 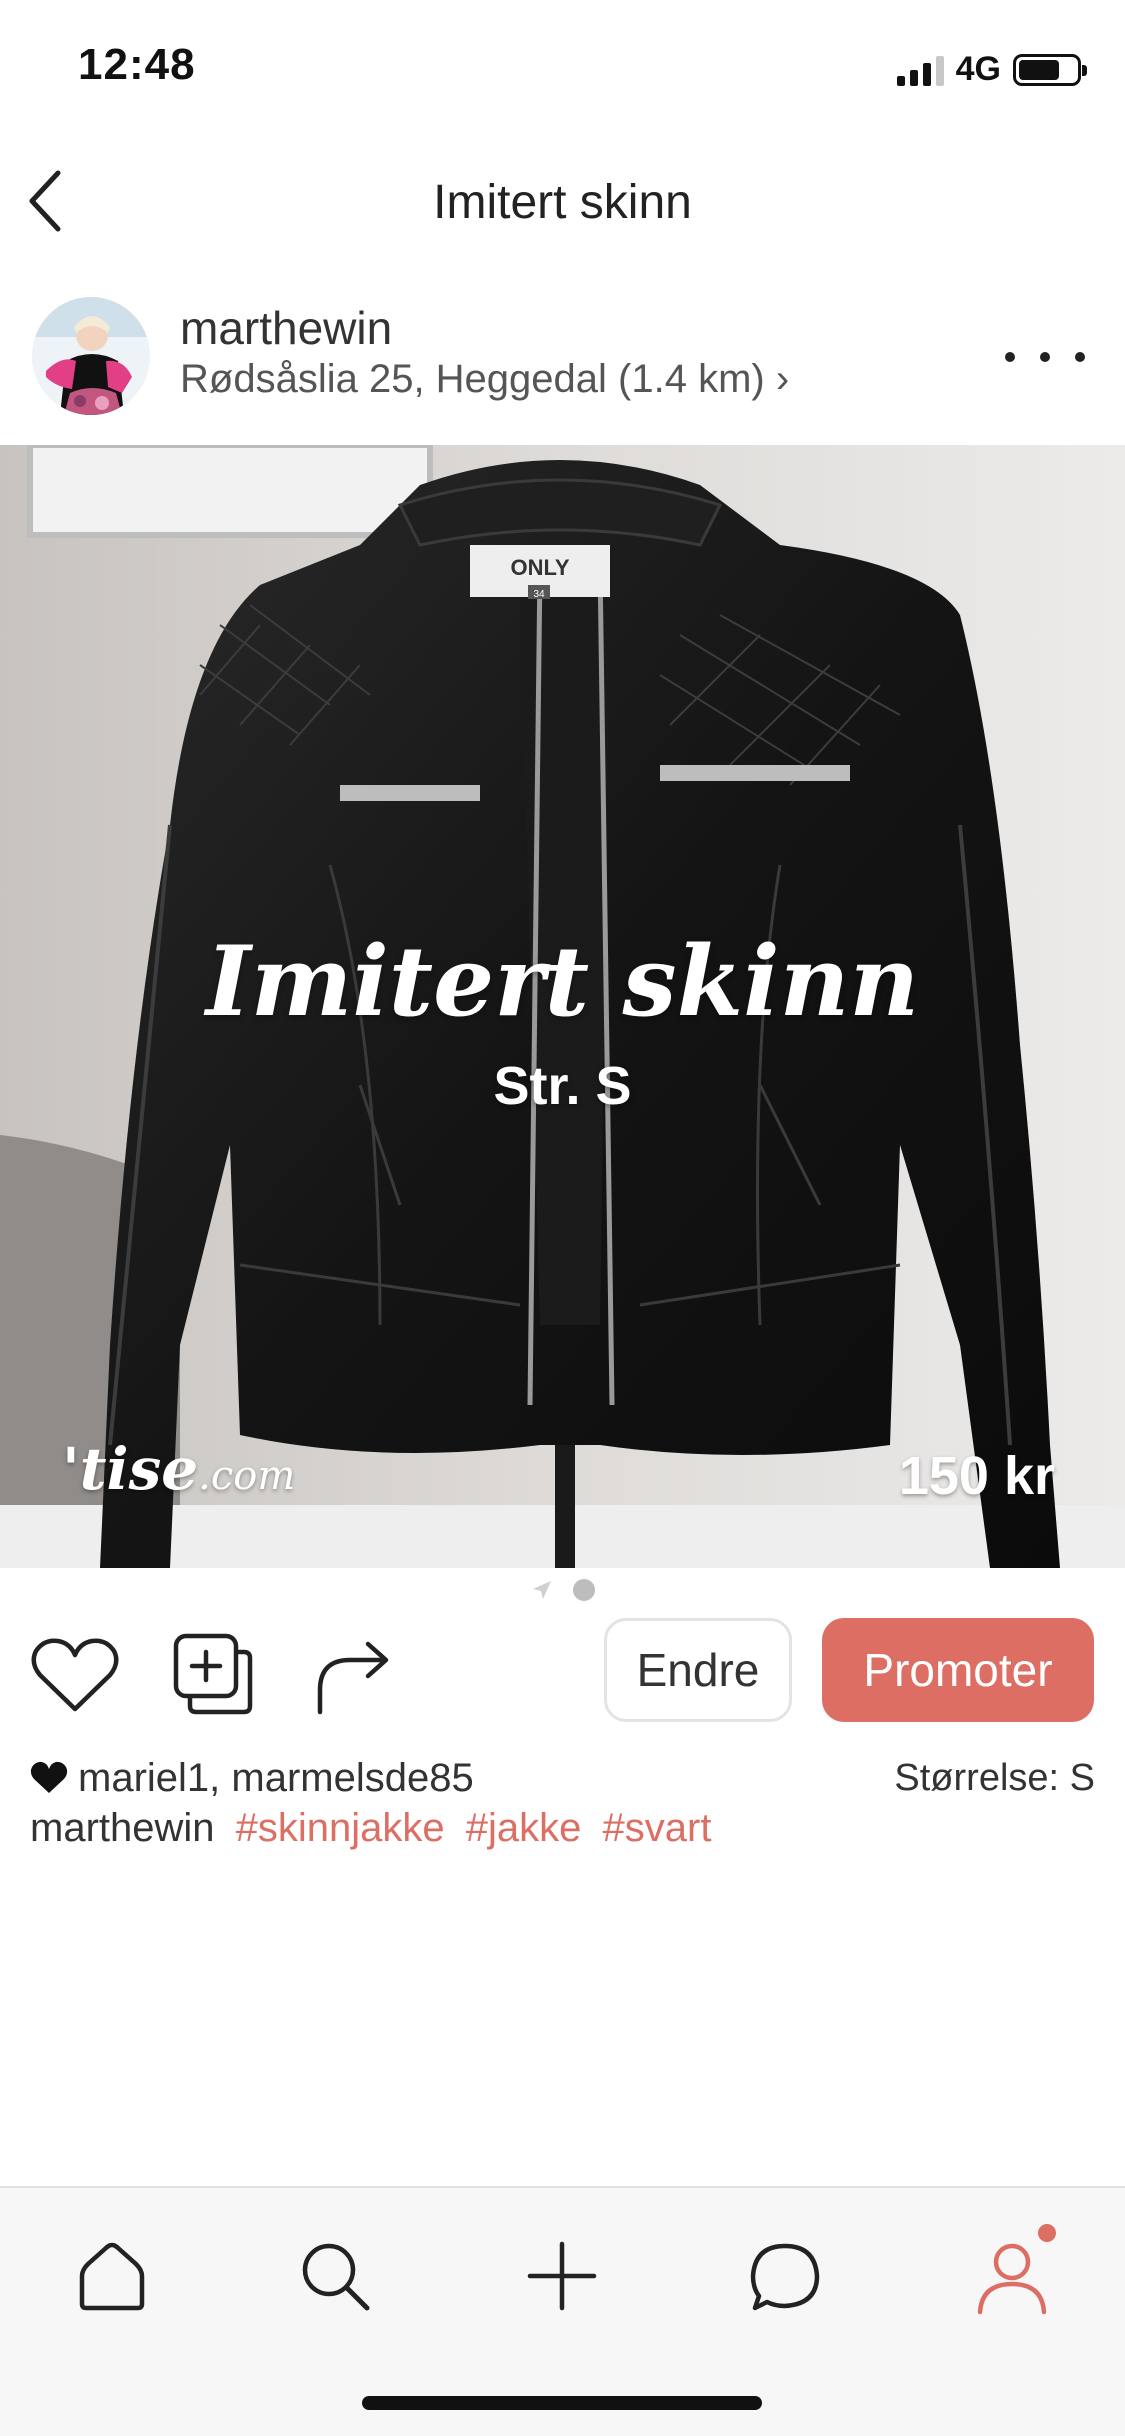 I want to click on tab-bar, so click(x=562, y=2311).